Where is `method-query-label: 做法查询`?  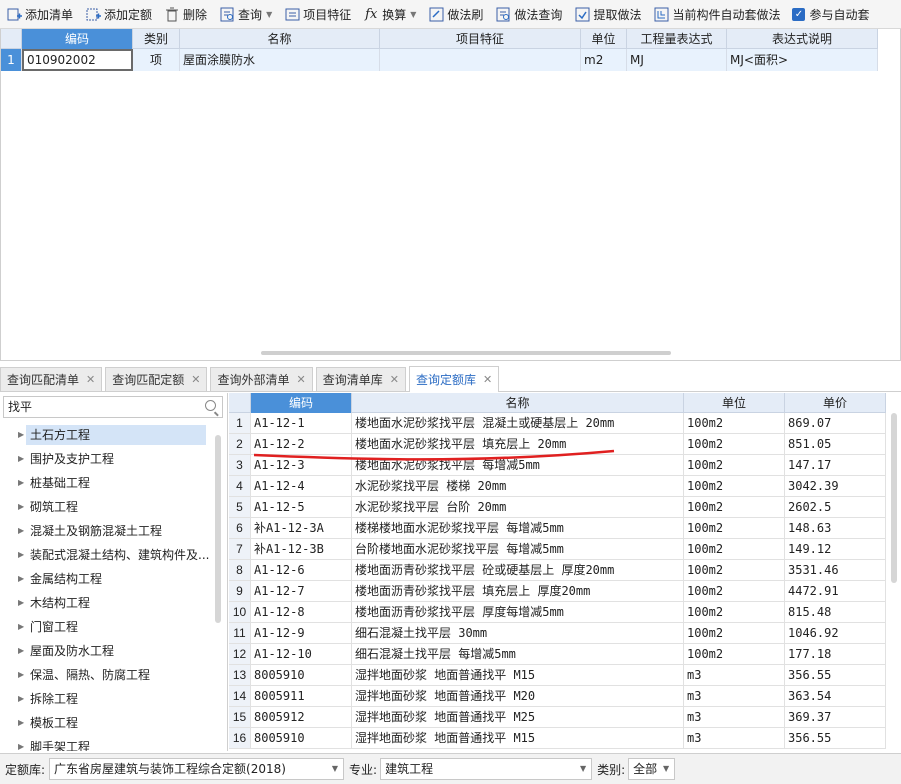 method-query-label: 做法查询 is located at coordinates (538, 14).